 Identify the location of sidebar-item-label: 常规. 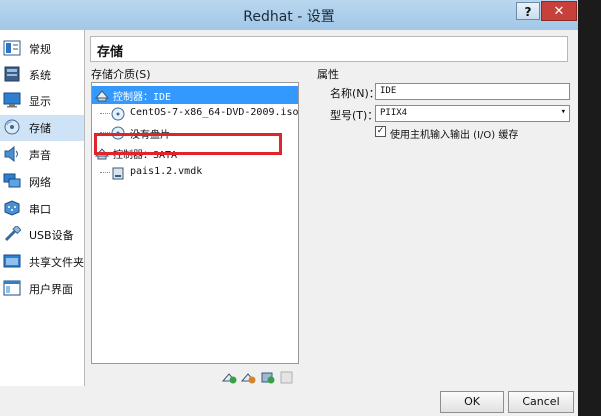
(40, 49).